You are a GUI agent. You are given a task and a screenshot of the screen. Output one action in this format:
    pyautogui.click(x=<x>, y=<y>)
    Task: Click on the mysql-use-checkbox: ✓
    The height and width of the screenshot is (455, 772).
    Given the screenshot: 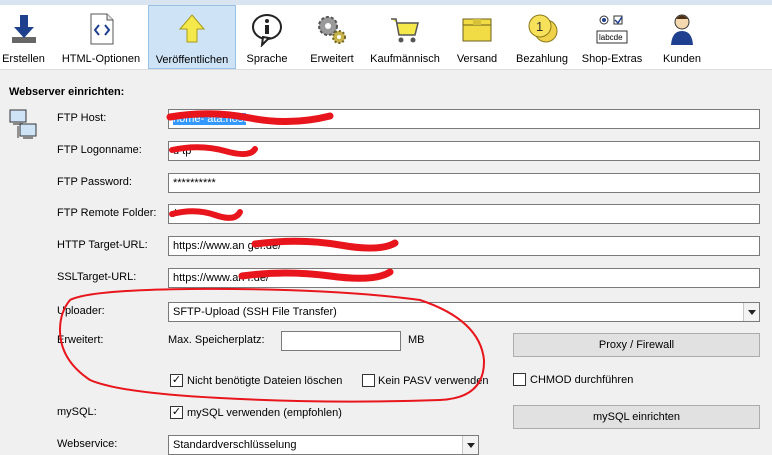 What is the action you would take?
    pyautogui.click(x=176, y=412)
    